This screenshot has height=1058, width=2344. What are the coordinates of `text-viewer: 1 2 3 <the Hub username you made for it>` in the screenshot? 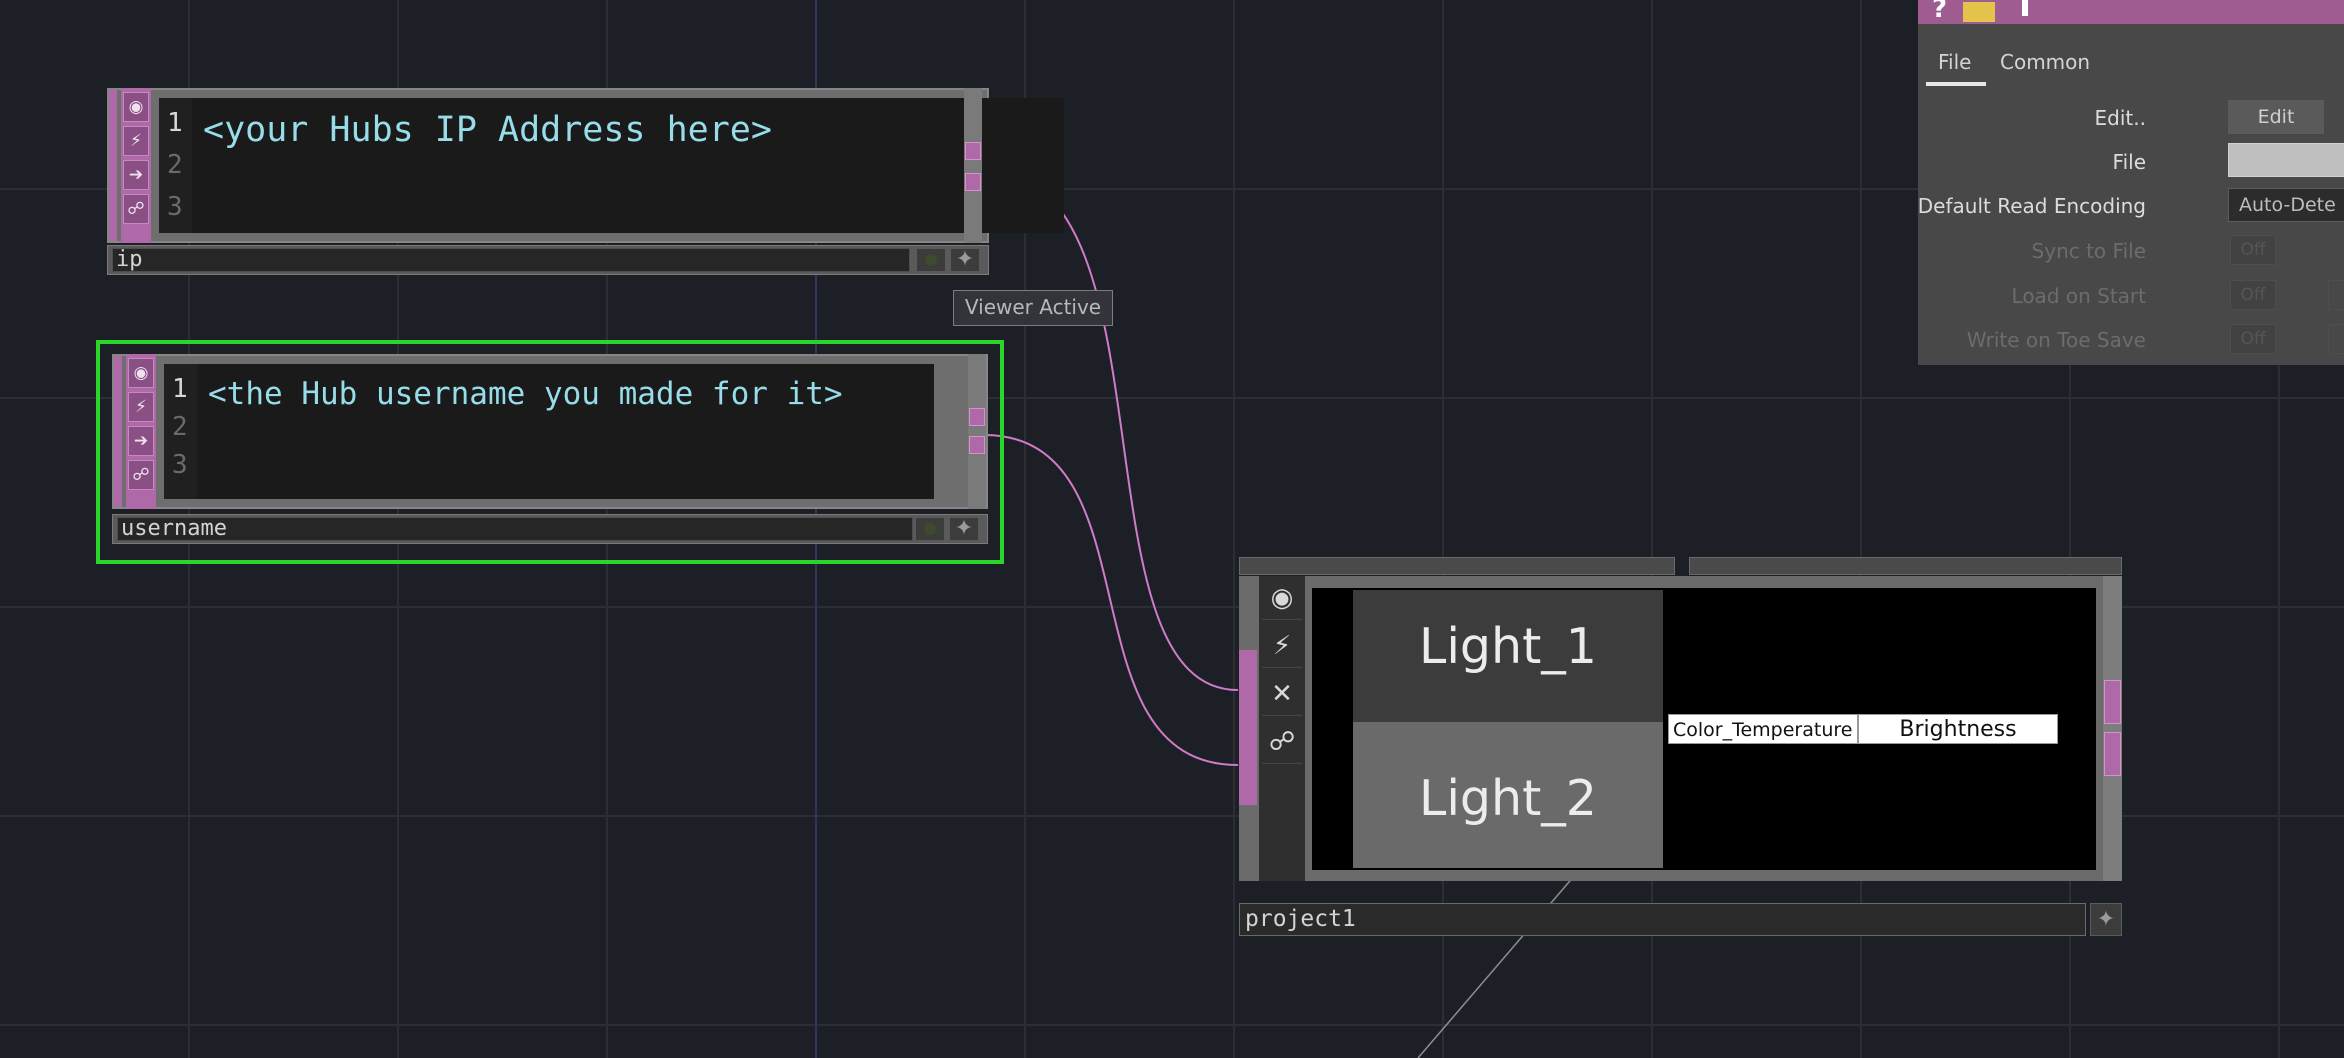 It's located at (549, 431).